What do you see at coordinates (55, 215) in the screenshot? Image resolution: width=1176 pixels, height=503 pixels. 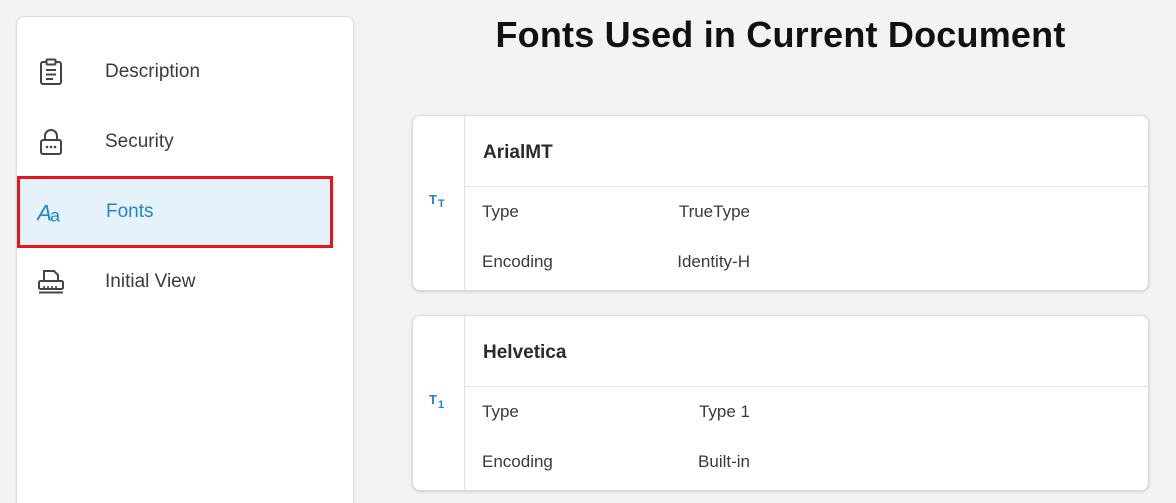 I see `svg-text: a` at bounding box center [55, 215].